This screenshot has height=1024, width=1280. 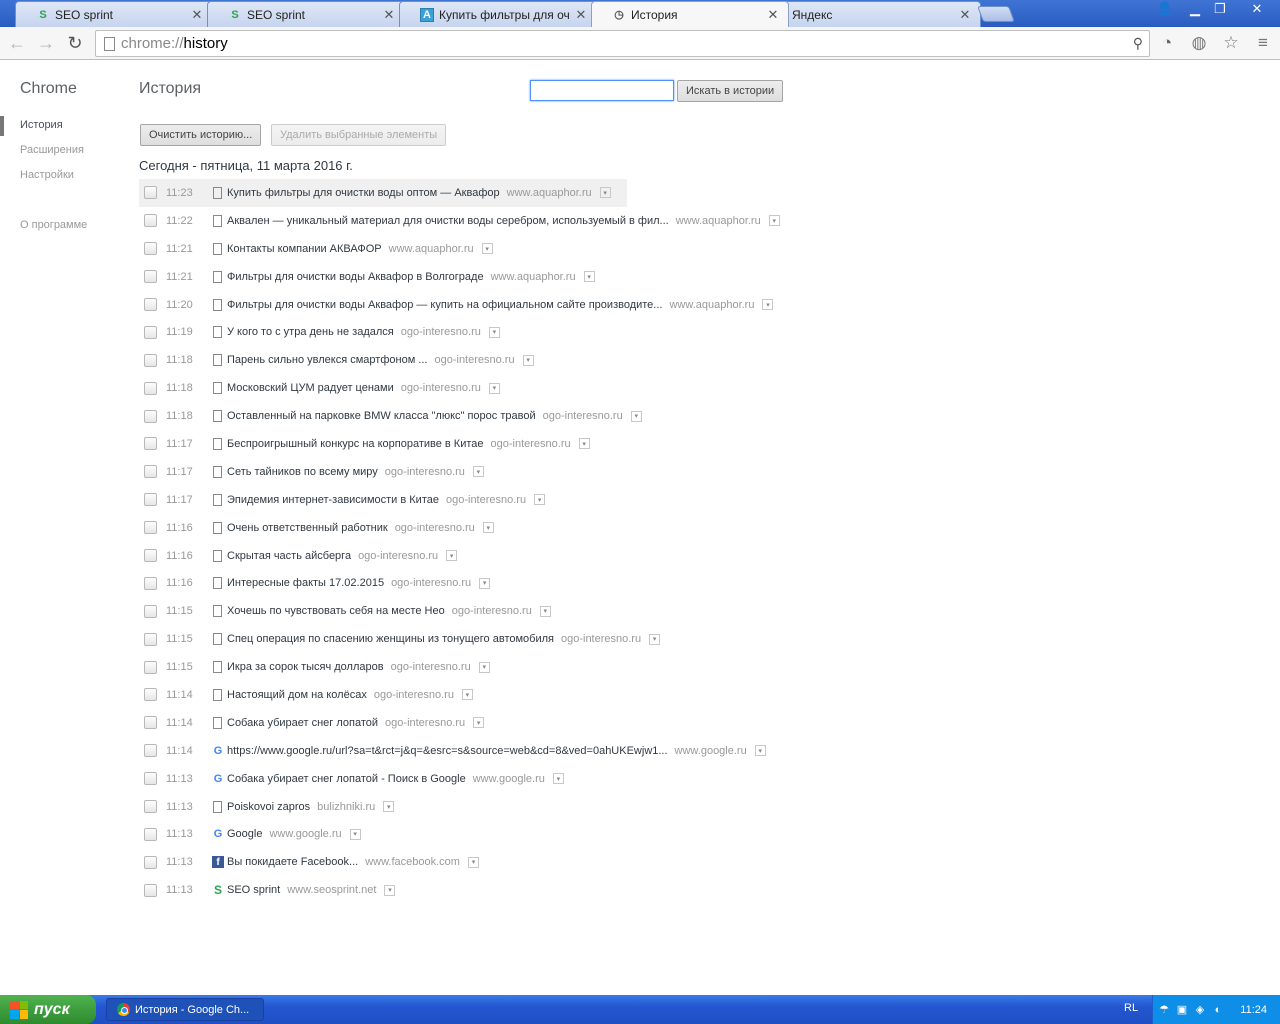 I want to click on bookmark-star-icon: ☆, so click(x=1231, y=43).